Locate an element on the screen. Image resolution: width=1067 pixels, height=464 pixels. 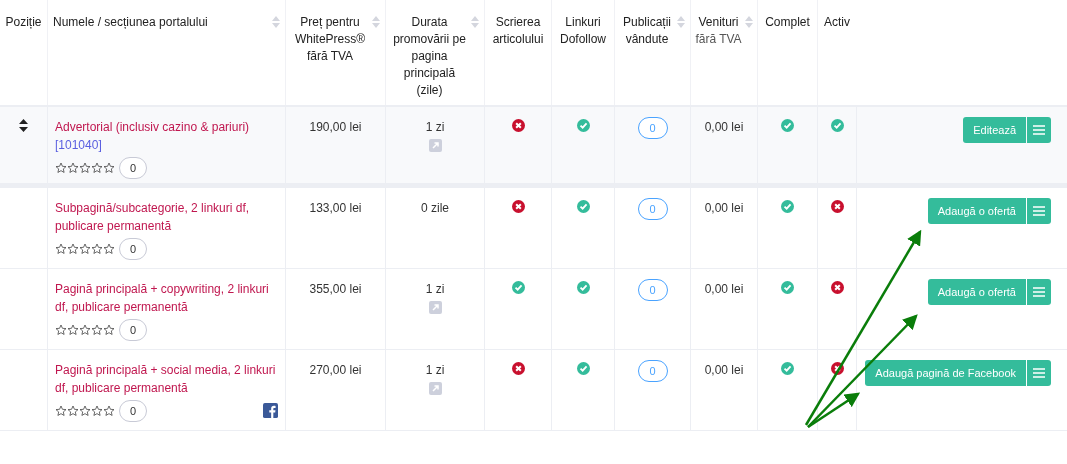
drag-handle-icon is located at coordinates (23, 125).